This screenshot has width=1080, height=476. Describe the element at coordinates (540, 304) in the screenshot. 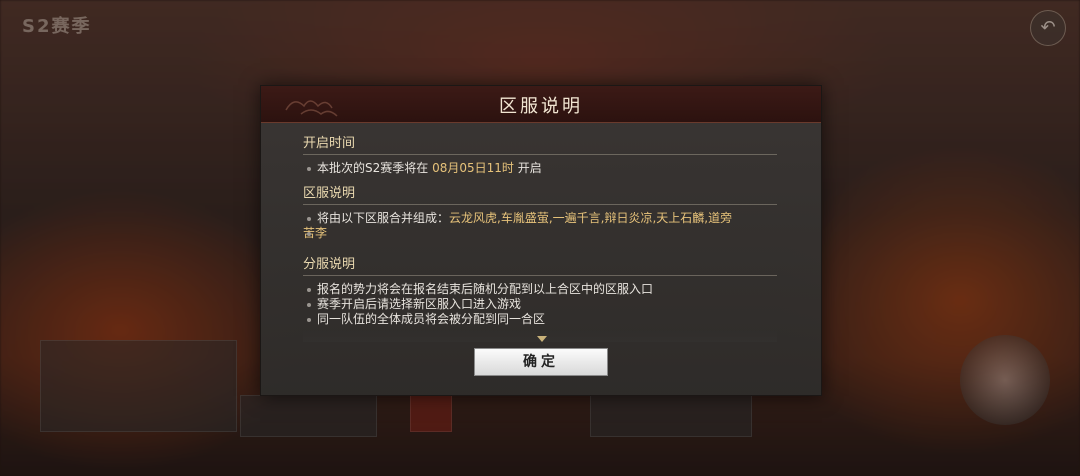

I see `list-item: 赛季开启后请选择新区服入口进入游戏` at that location.